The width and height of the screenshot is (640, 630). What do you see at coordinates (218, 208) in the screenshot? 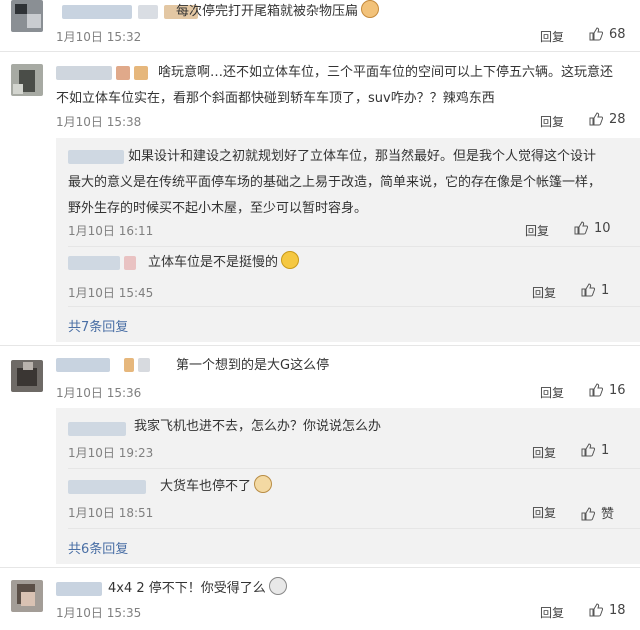
I see `reply-text-line-3: 野外生存的时候买不起小木屋，至少可以暂时容身。` at bounding box center [218, 208].